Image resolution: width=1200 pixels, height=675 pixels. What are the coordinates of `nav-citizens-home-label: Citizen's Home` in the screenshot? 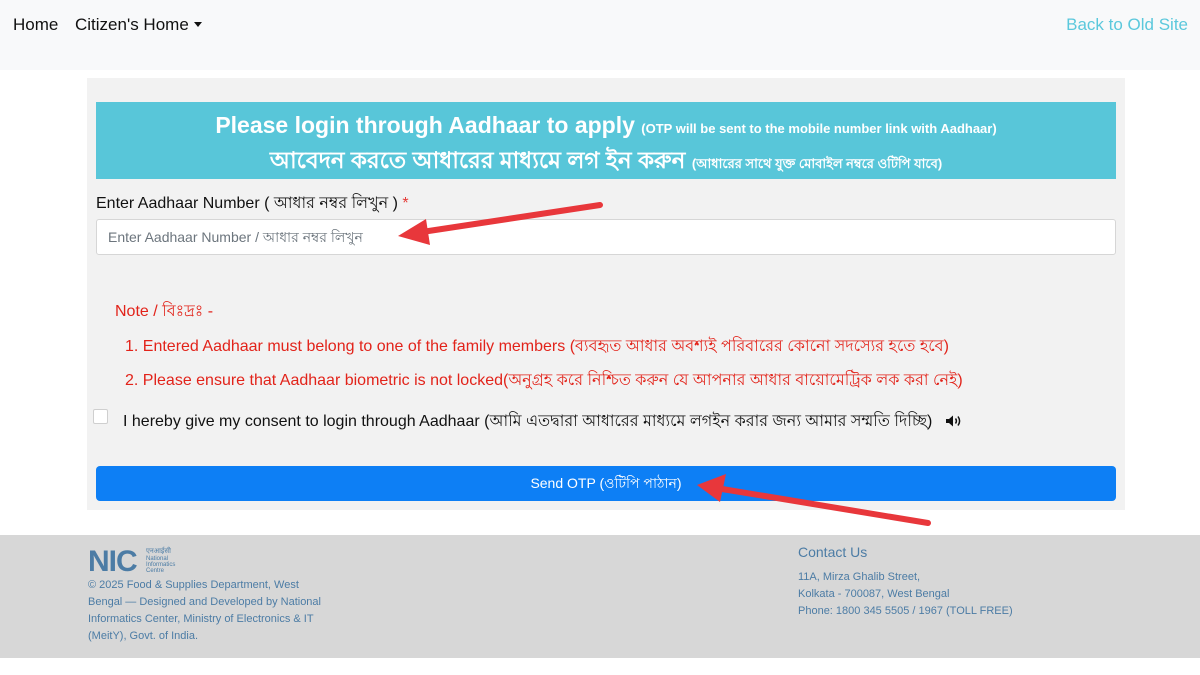 It's located at (132, 24).